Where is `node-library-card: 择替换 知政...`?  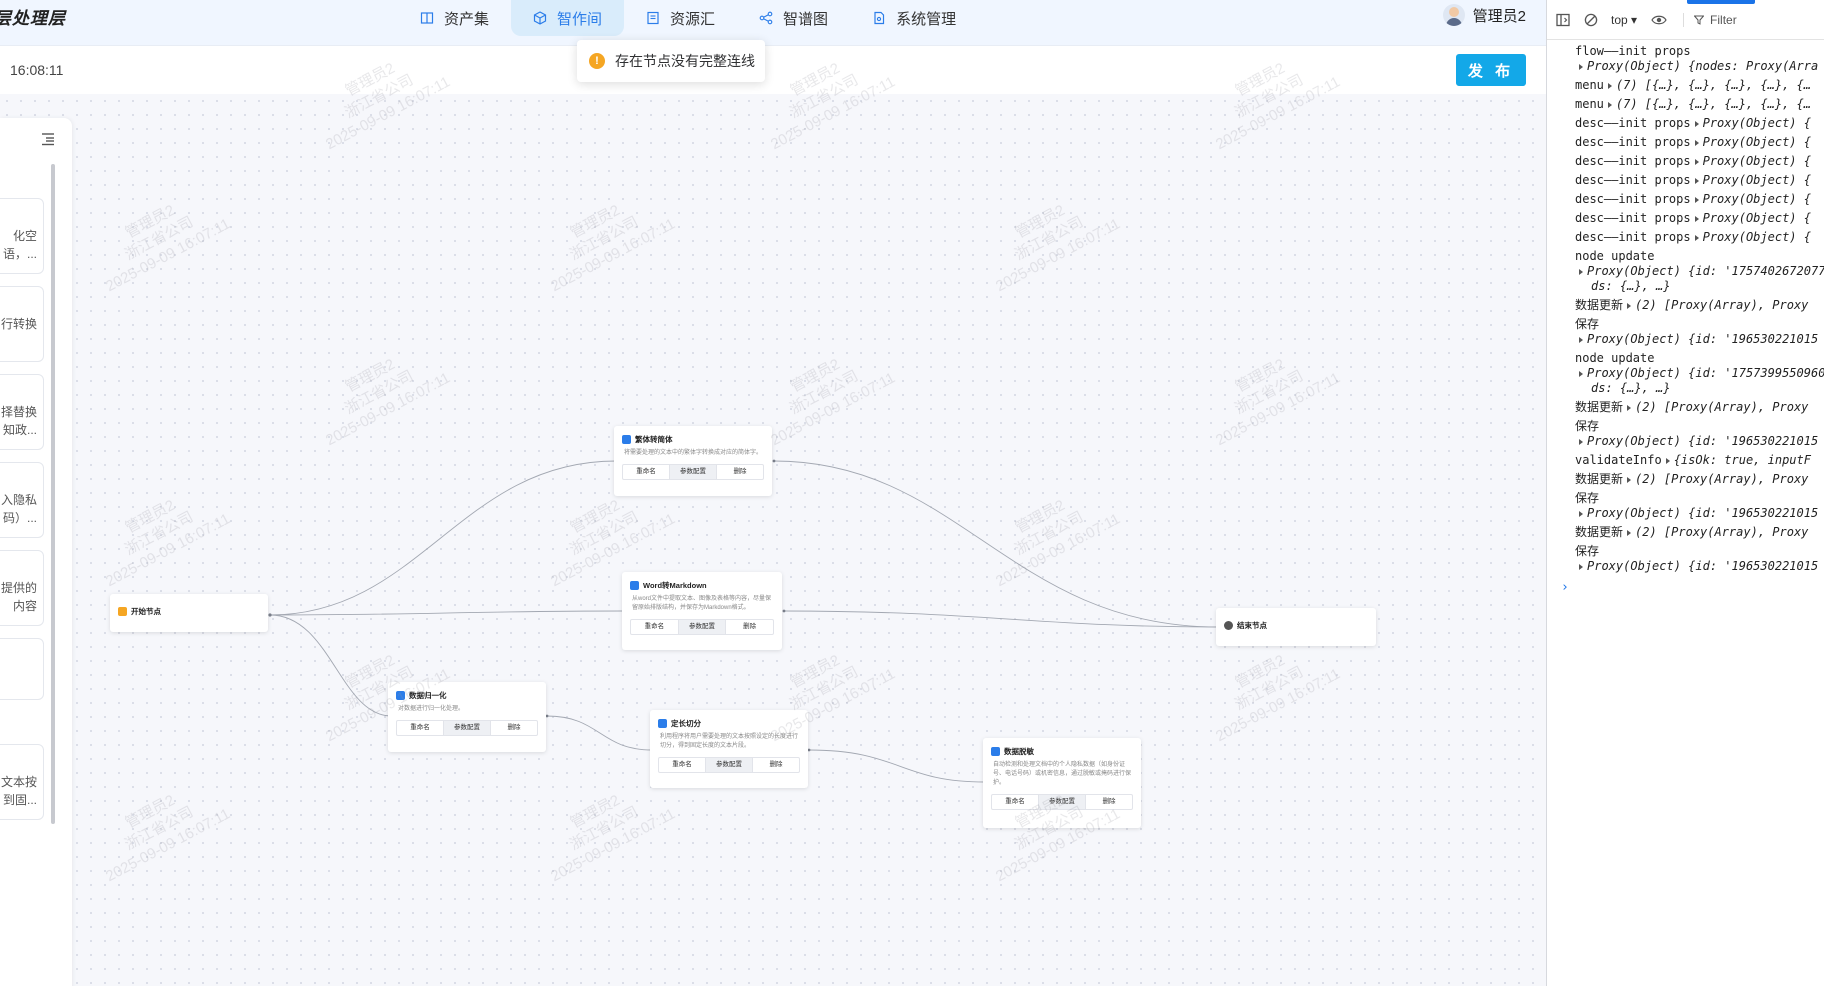 node-library-card: 择替换 知政... is located at coordinates (22, 412).